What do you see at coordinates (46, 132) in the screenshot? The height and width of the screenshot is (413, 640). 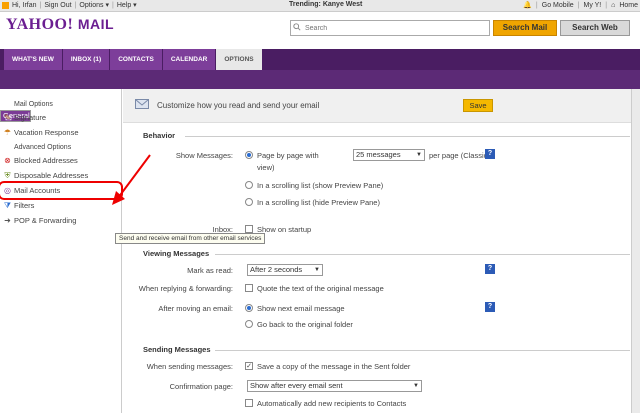 I see `sidebar-item-label: Vacation Response` at bounding box center [46, 132].